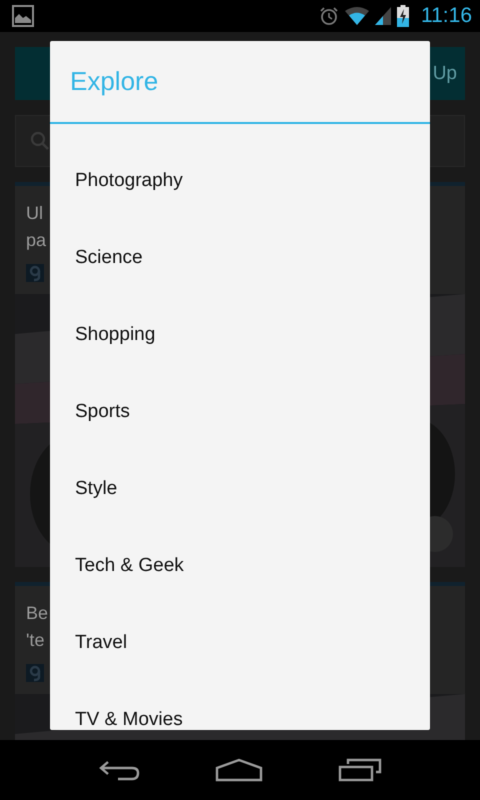 This screenshot has height=800, width=480. Describe the element at coordinates (240, 334) in the screenshot. I see `category-item: Shopping` at that location.